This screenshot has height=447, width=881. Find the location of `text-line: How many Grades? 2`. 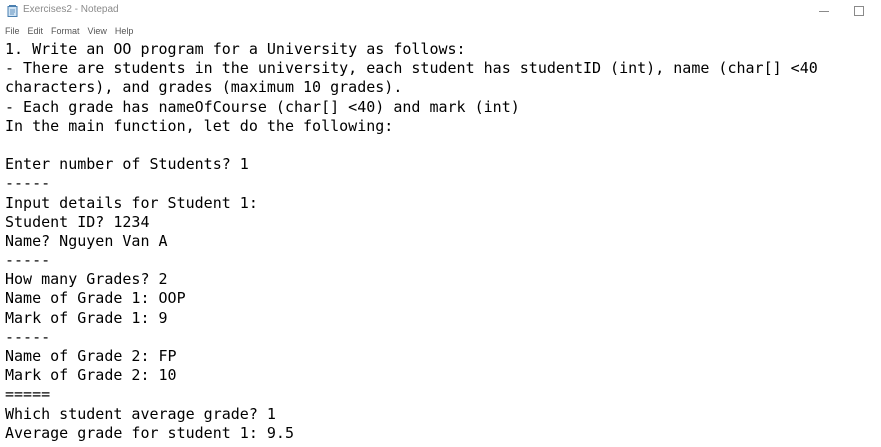

text-line: How many Grades? 2 is located at coordinates (86, 279).